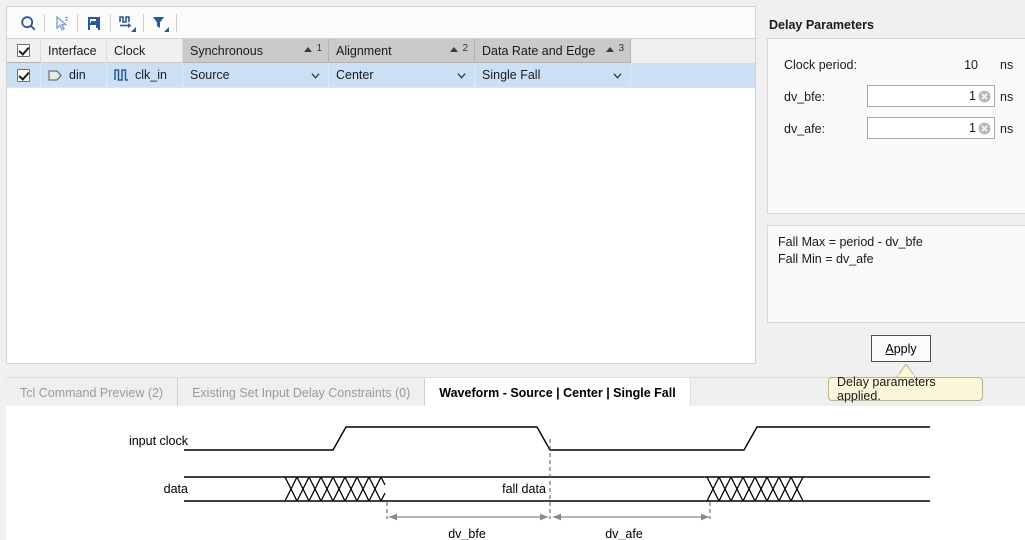 This screenshot has height=540, width=1025. I want to click on dv-bfe-unit: ns, so click(1007, 97).